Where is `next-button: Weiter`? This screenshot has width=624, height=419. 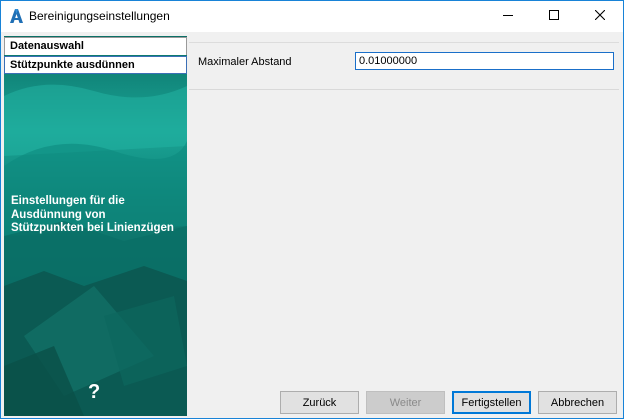
next-button: Weiter is located at coordinates (405, 402).